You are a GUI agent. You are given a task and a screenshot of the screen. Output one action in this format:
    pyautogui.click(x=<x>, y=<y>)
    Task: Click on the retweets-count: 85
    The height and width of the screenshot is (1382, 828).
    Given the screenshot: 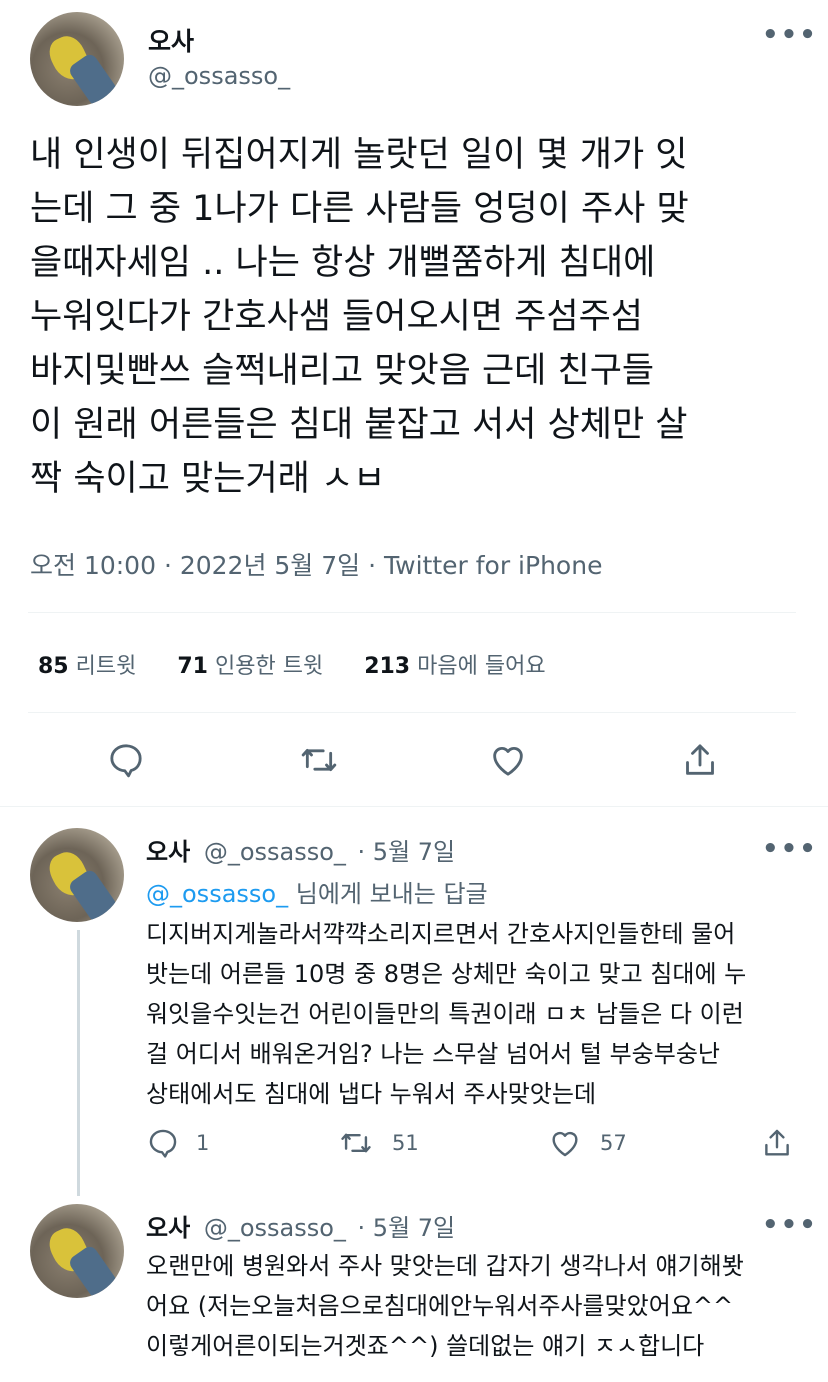 What is the action you would take?
    pyautogui.click(x=53, y=666)
    